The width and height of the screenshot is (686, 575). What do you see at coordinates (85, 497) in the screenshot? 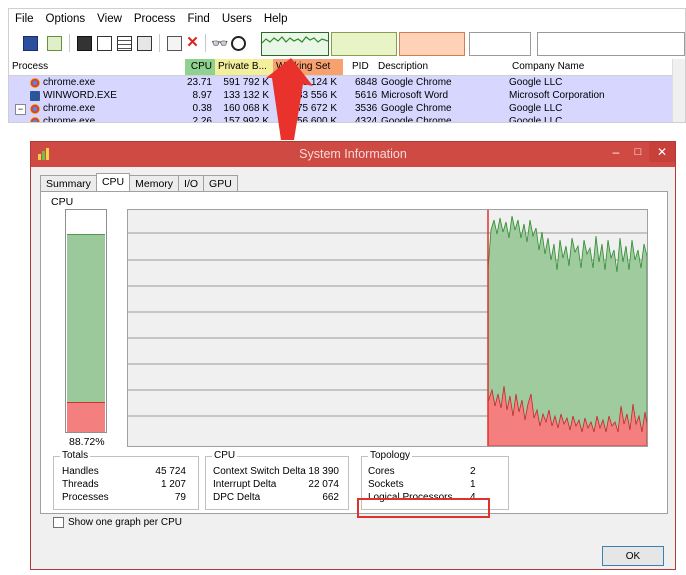
I see `totals-label: Processes` at bounding box center [85, 497].